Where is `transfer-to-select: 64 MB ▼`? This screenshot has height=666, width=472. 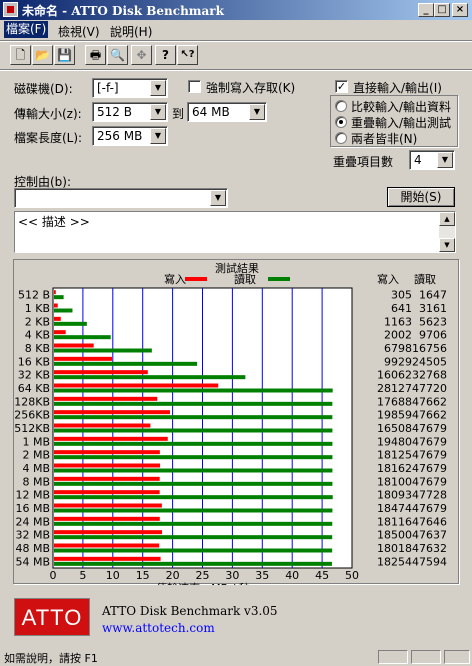
transfer-to-select: 64 MB ▼ is located at coordinates (227, 112).